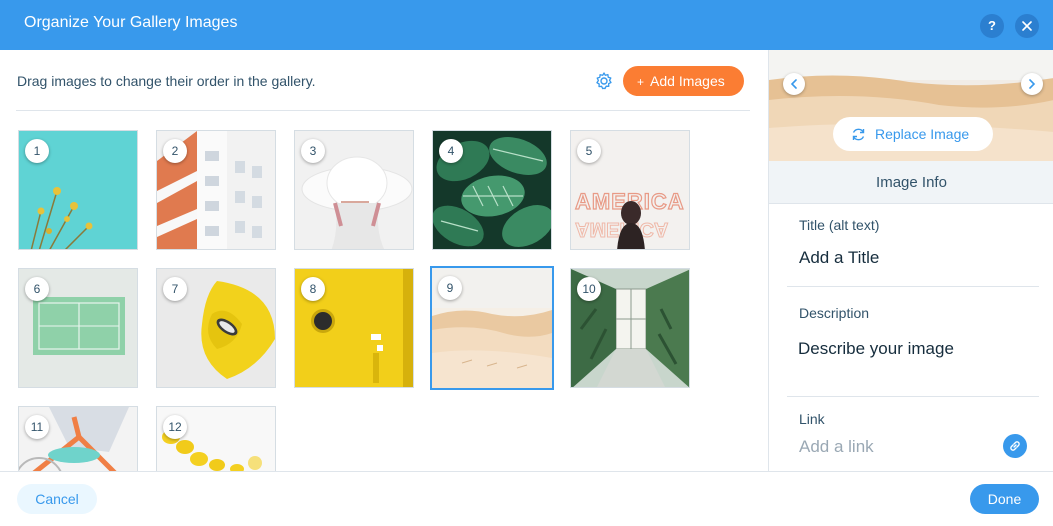 This screenshot has width=1053, height=526. What do you see at coordinates (216, 190) in the screenshot?
I see `gallery-item: 2` at bounding box center [216, 190].